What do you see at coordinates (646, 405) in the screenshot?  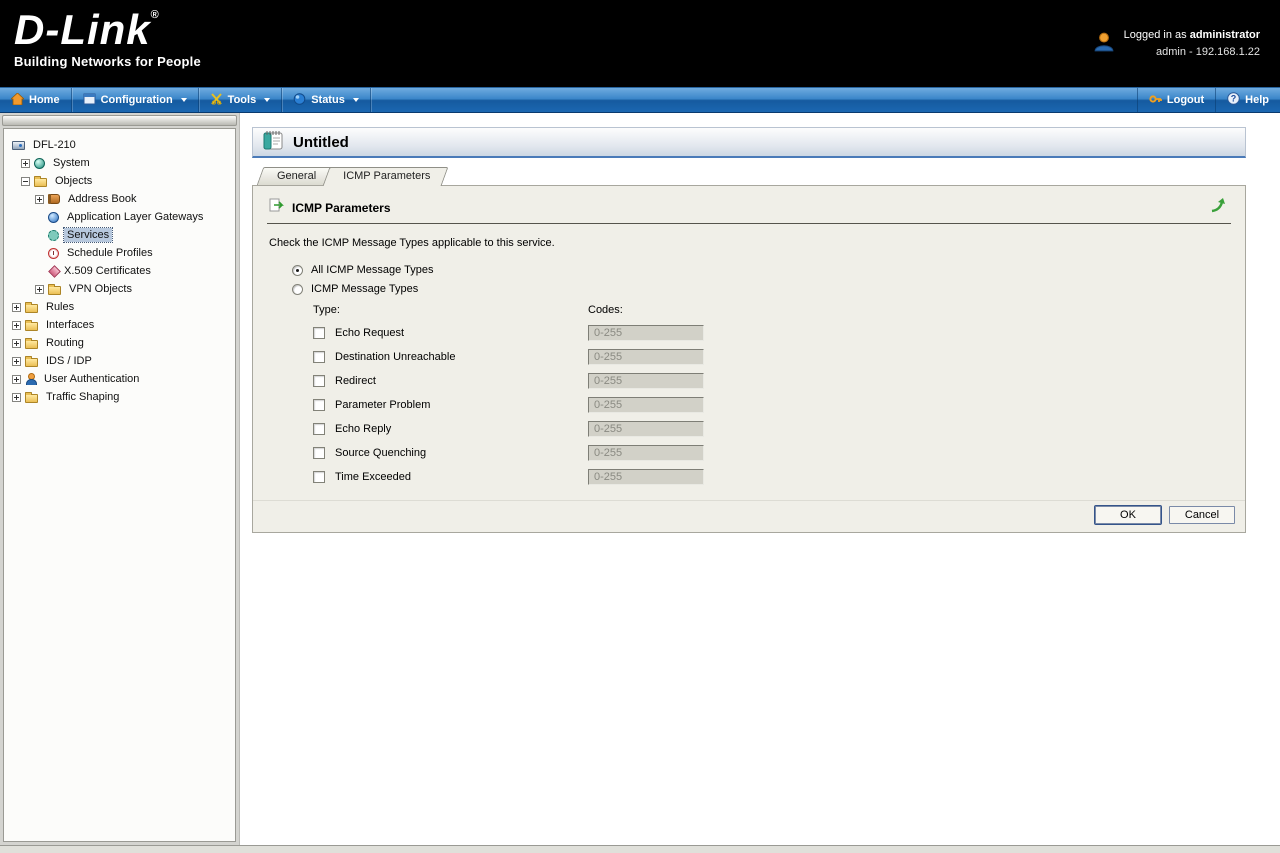 I see `parameter-problem-codes-input` at bounding box center [646, 405].